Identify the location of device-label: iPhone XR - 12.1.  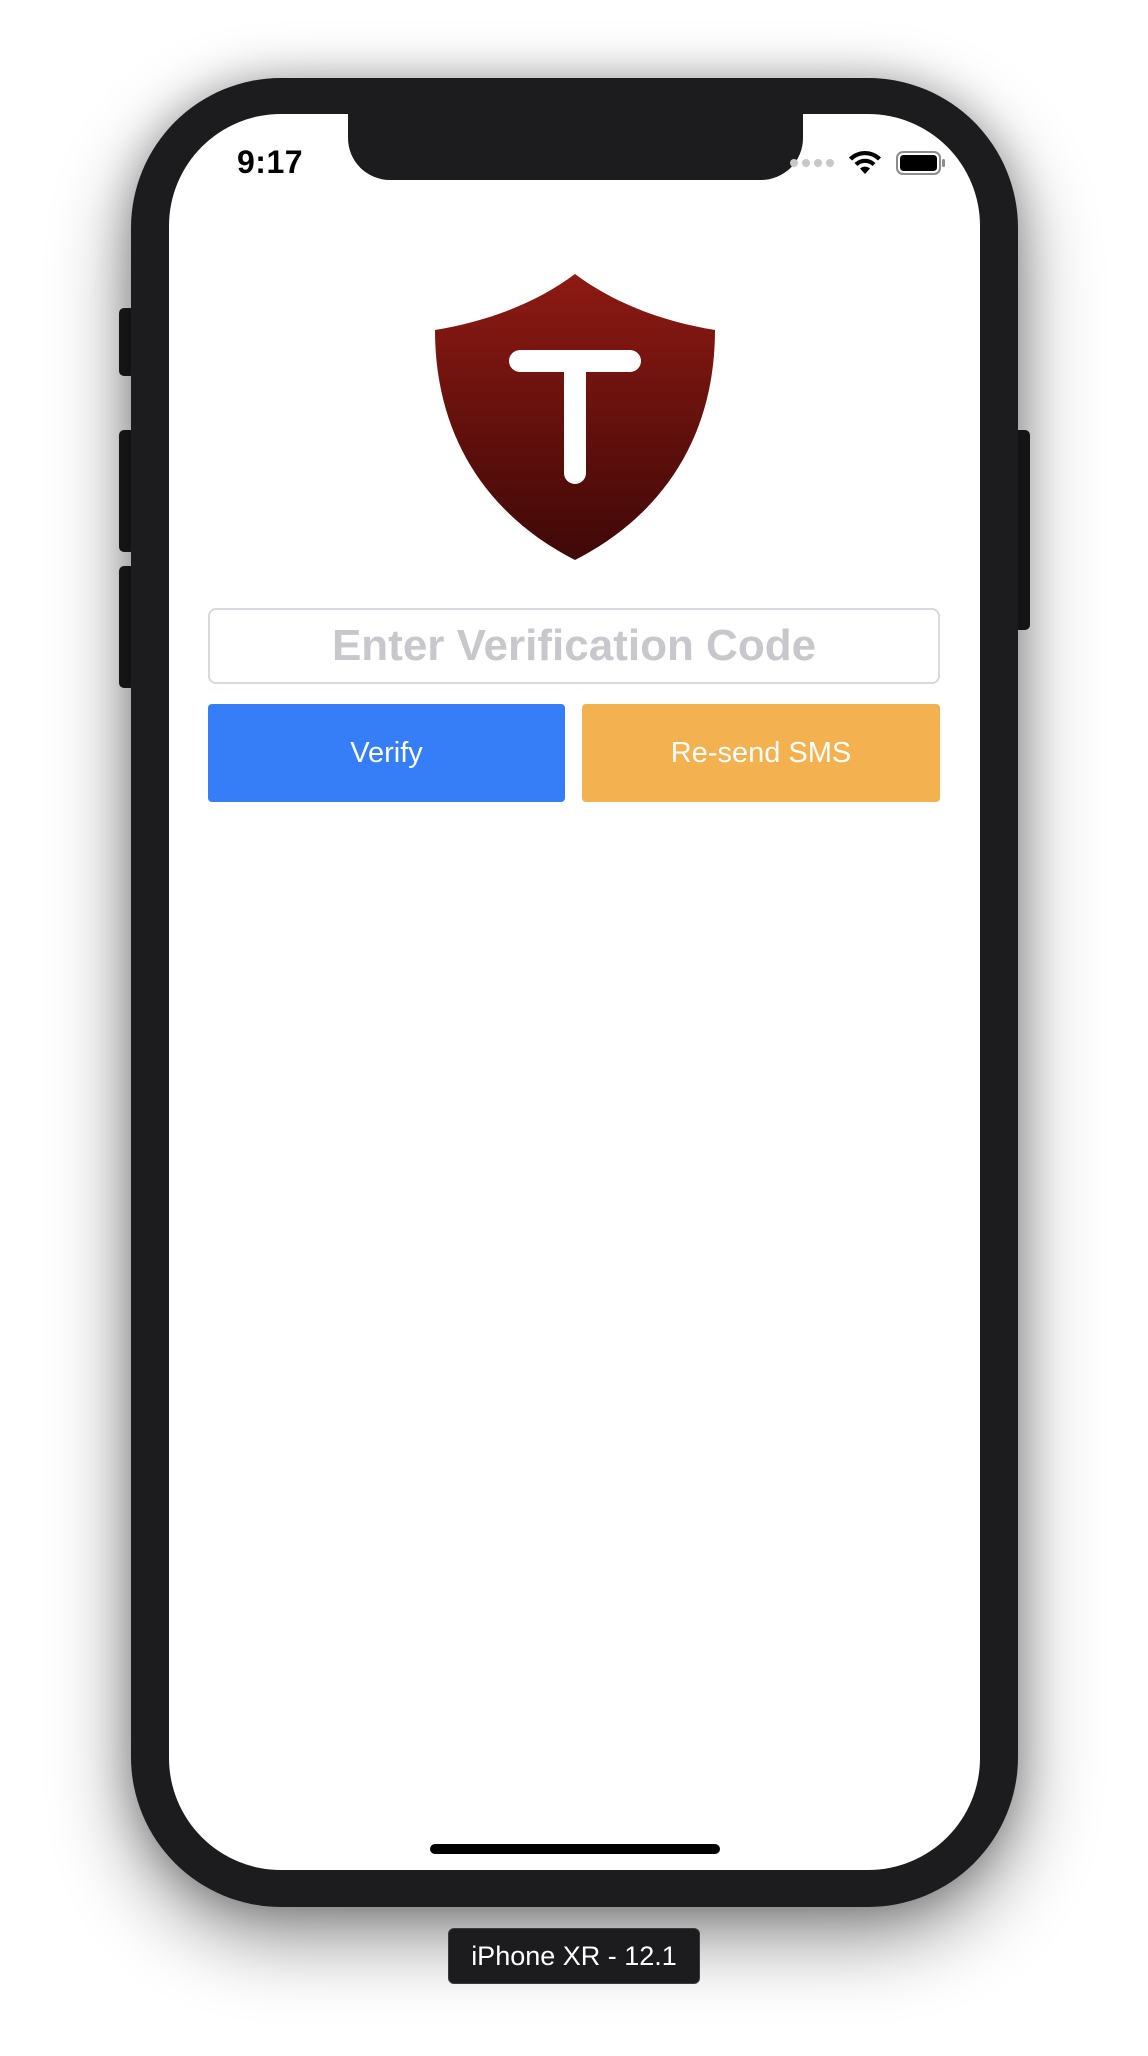
(574, 1956).